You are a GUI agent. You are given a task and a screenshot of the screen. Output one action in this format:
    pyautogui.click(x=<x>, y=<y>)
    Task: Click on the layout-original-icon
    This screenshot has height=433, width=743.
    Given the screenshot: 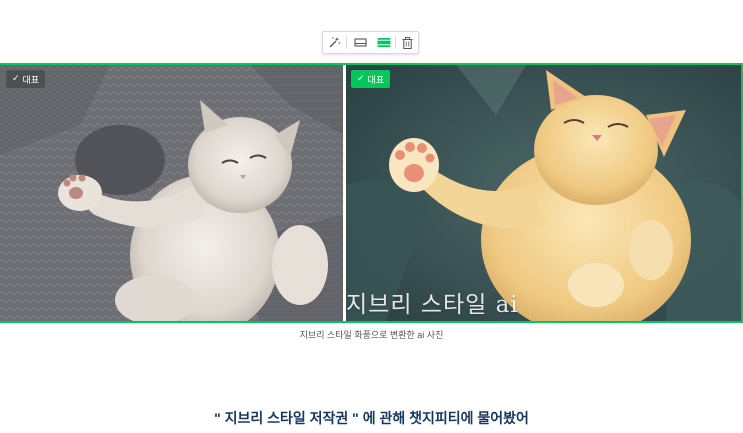 What is the action you would take?
    pyautogui.click(x=360, y=42)
    